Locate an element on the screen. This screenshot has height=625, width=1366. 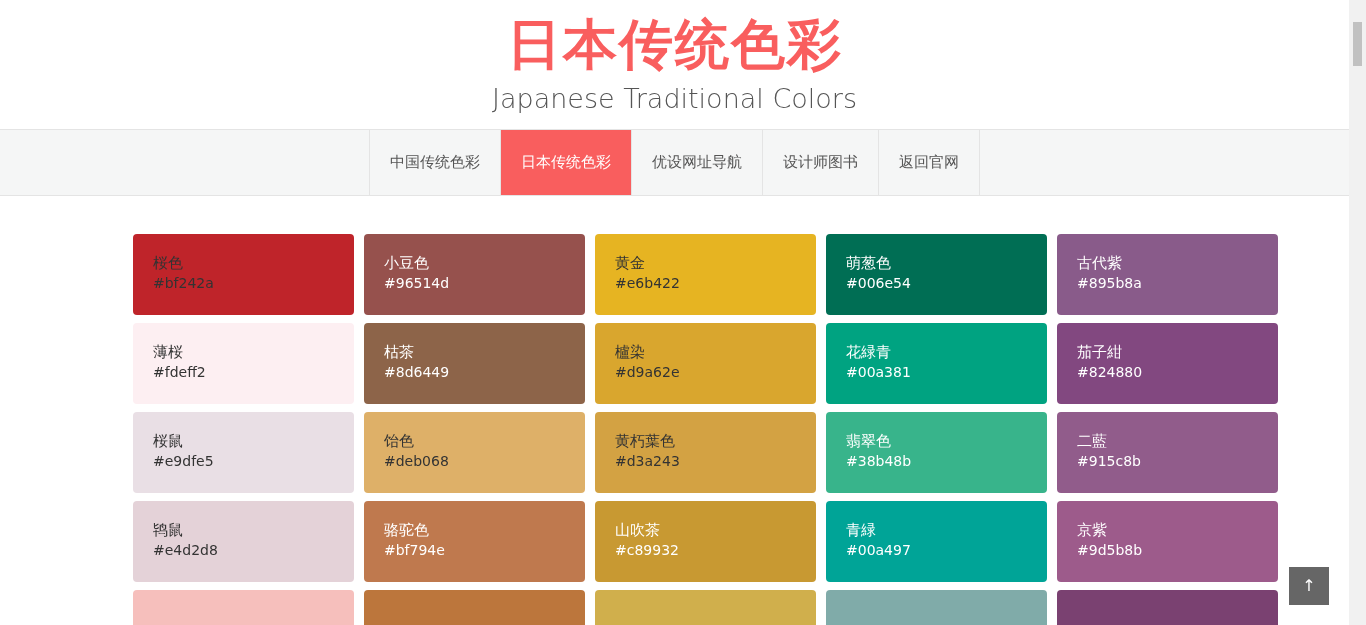
color-swatch: 萌葱色 #006e54 is located at coordinates (936, 274).